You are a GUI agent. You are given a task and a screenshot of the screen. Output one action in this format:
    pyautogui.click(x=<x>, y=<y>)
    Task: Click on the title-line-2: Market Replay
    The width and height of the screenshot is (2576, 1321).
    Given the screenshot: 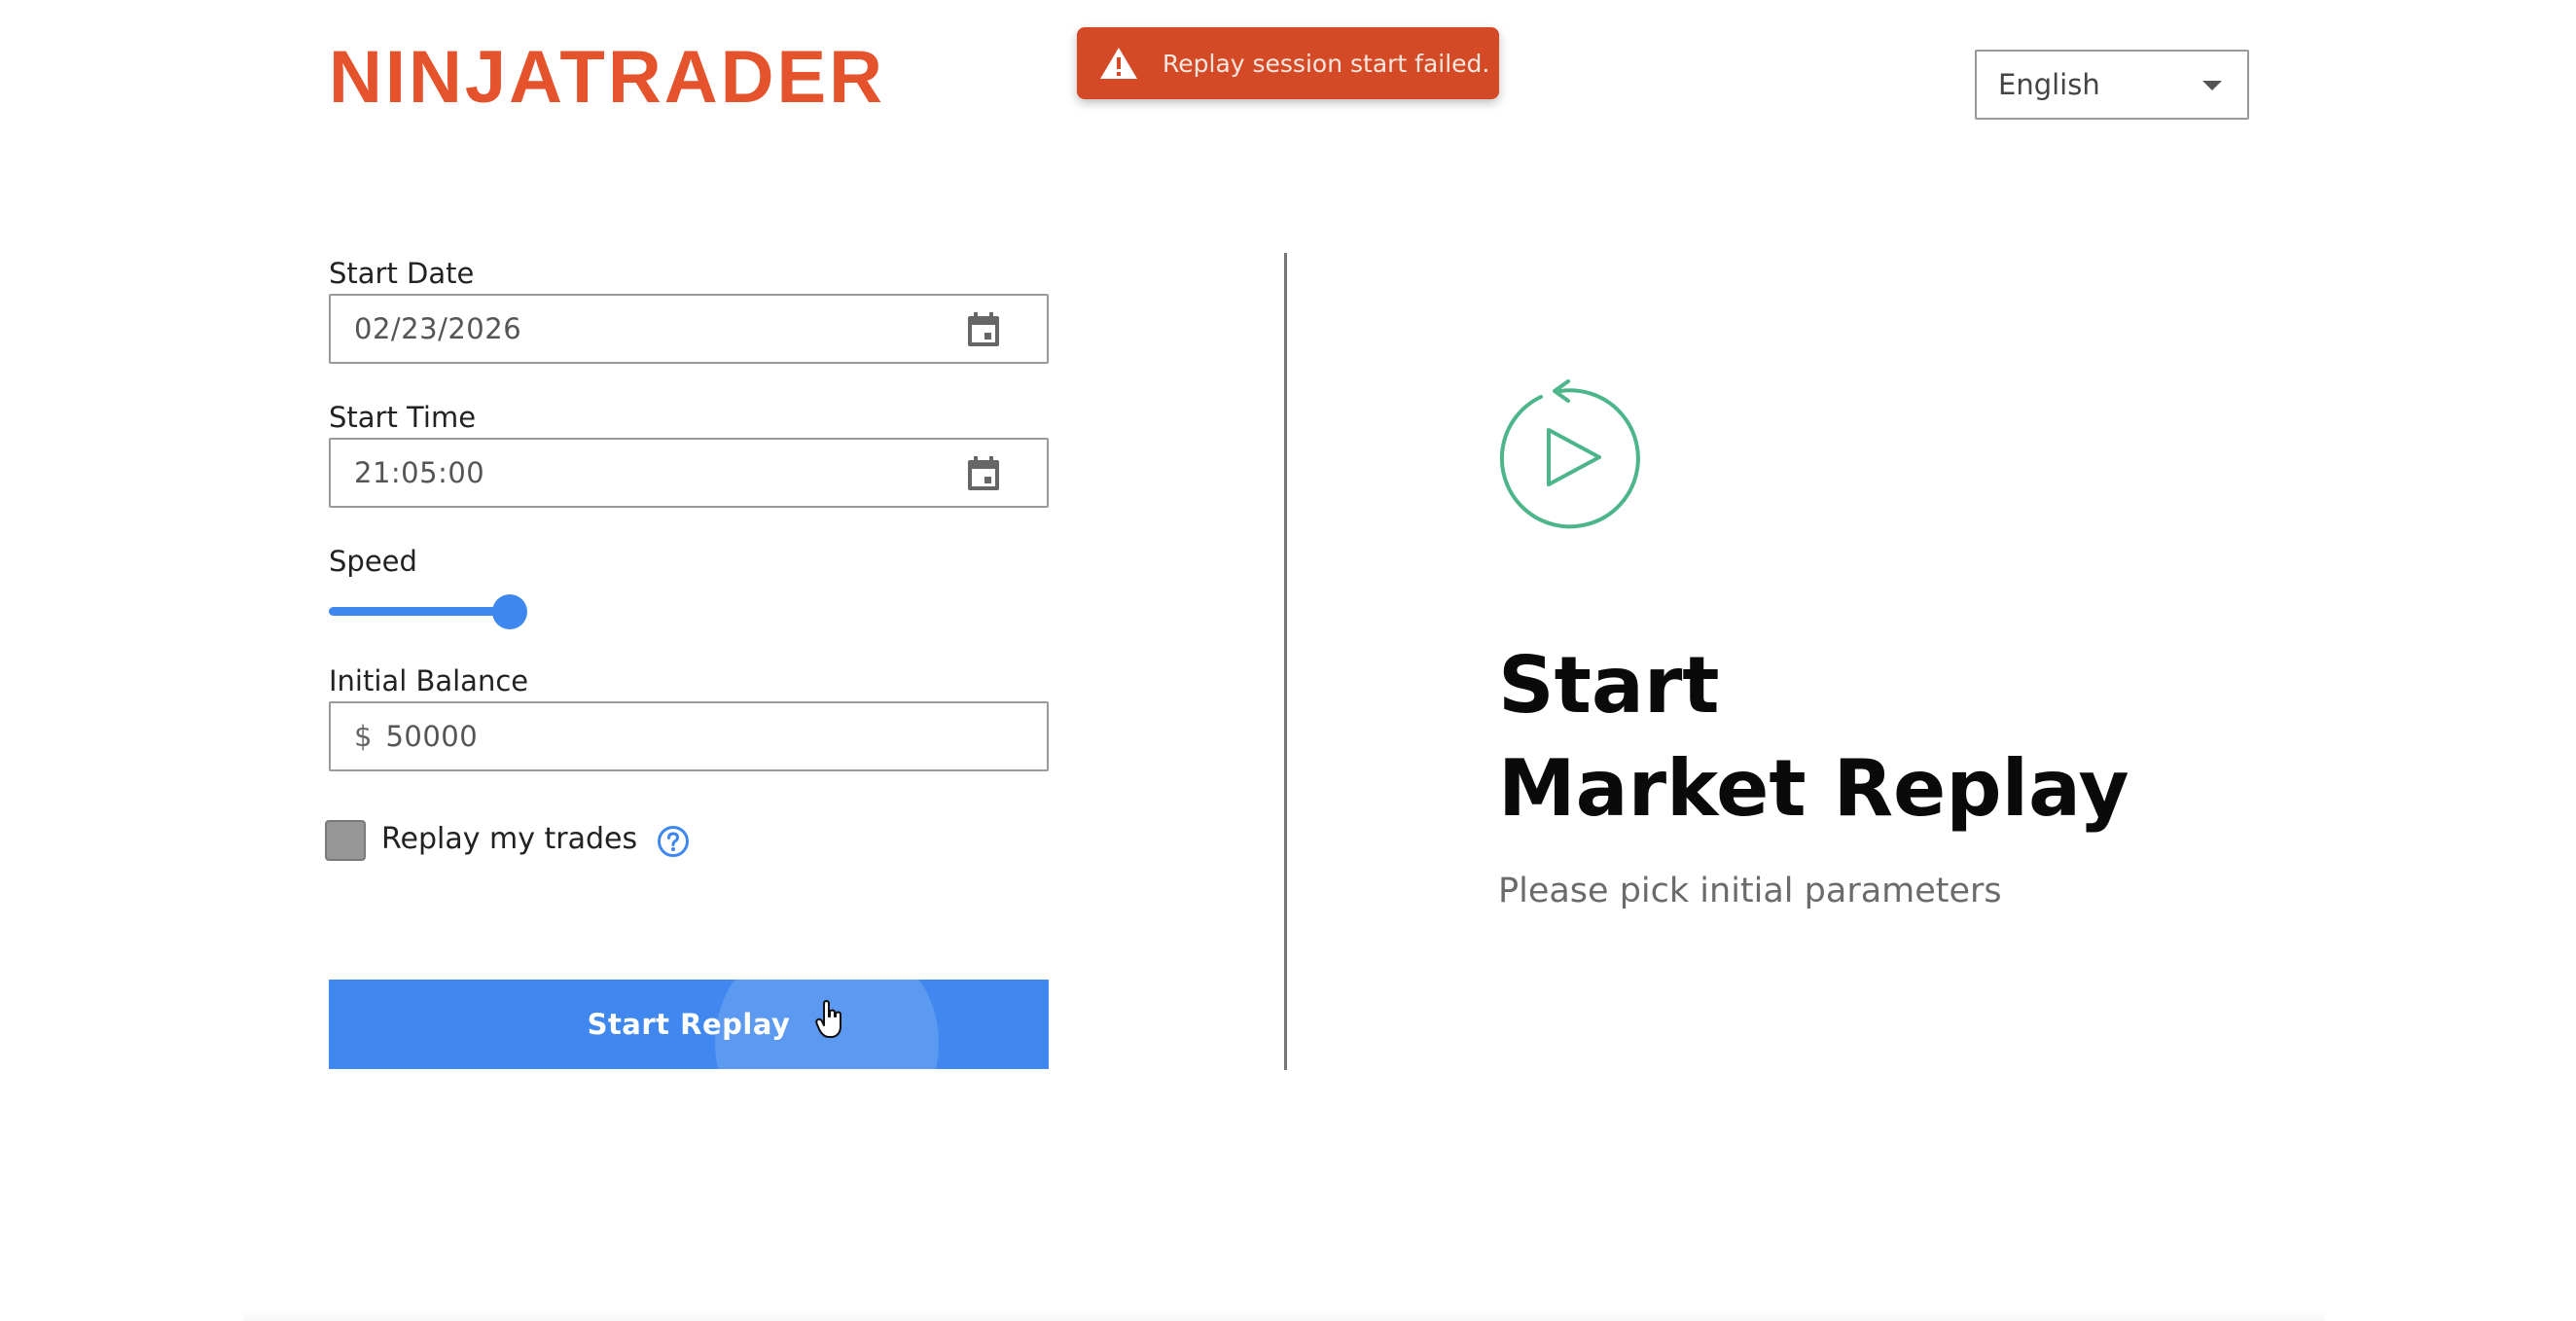 What is the action you would take?
    pyautogui.click(x=1813, y=788)
    